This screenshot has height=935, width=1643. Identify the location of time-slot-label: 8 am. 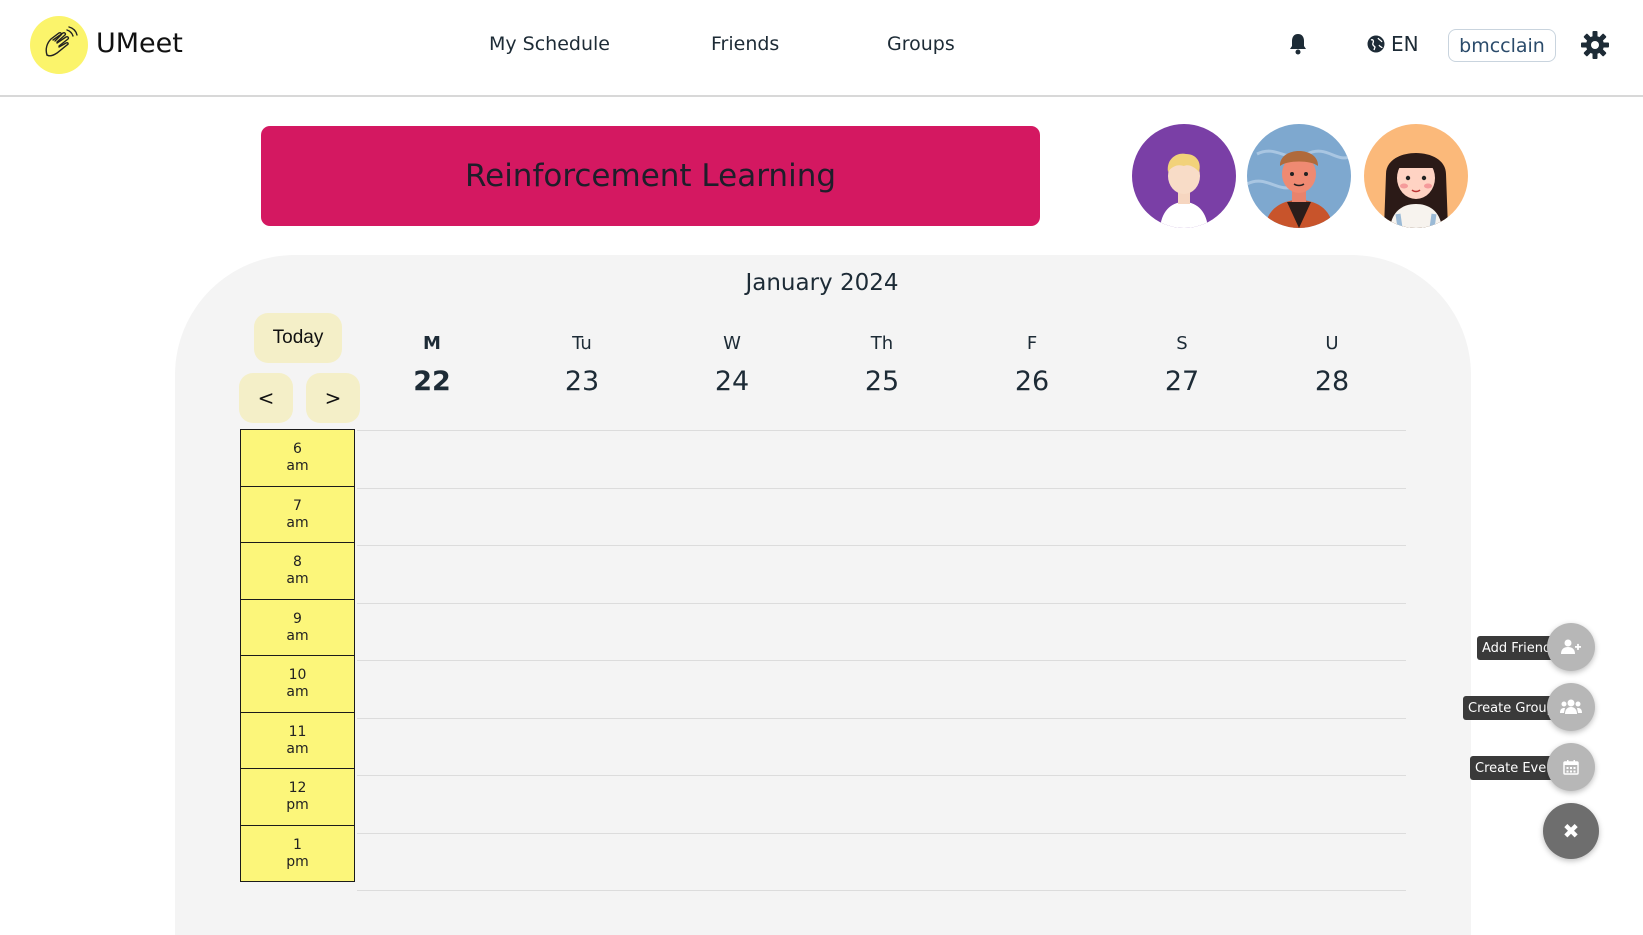
(297, 571).